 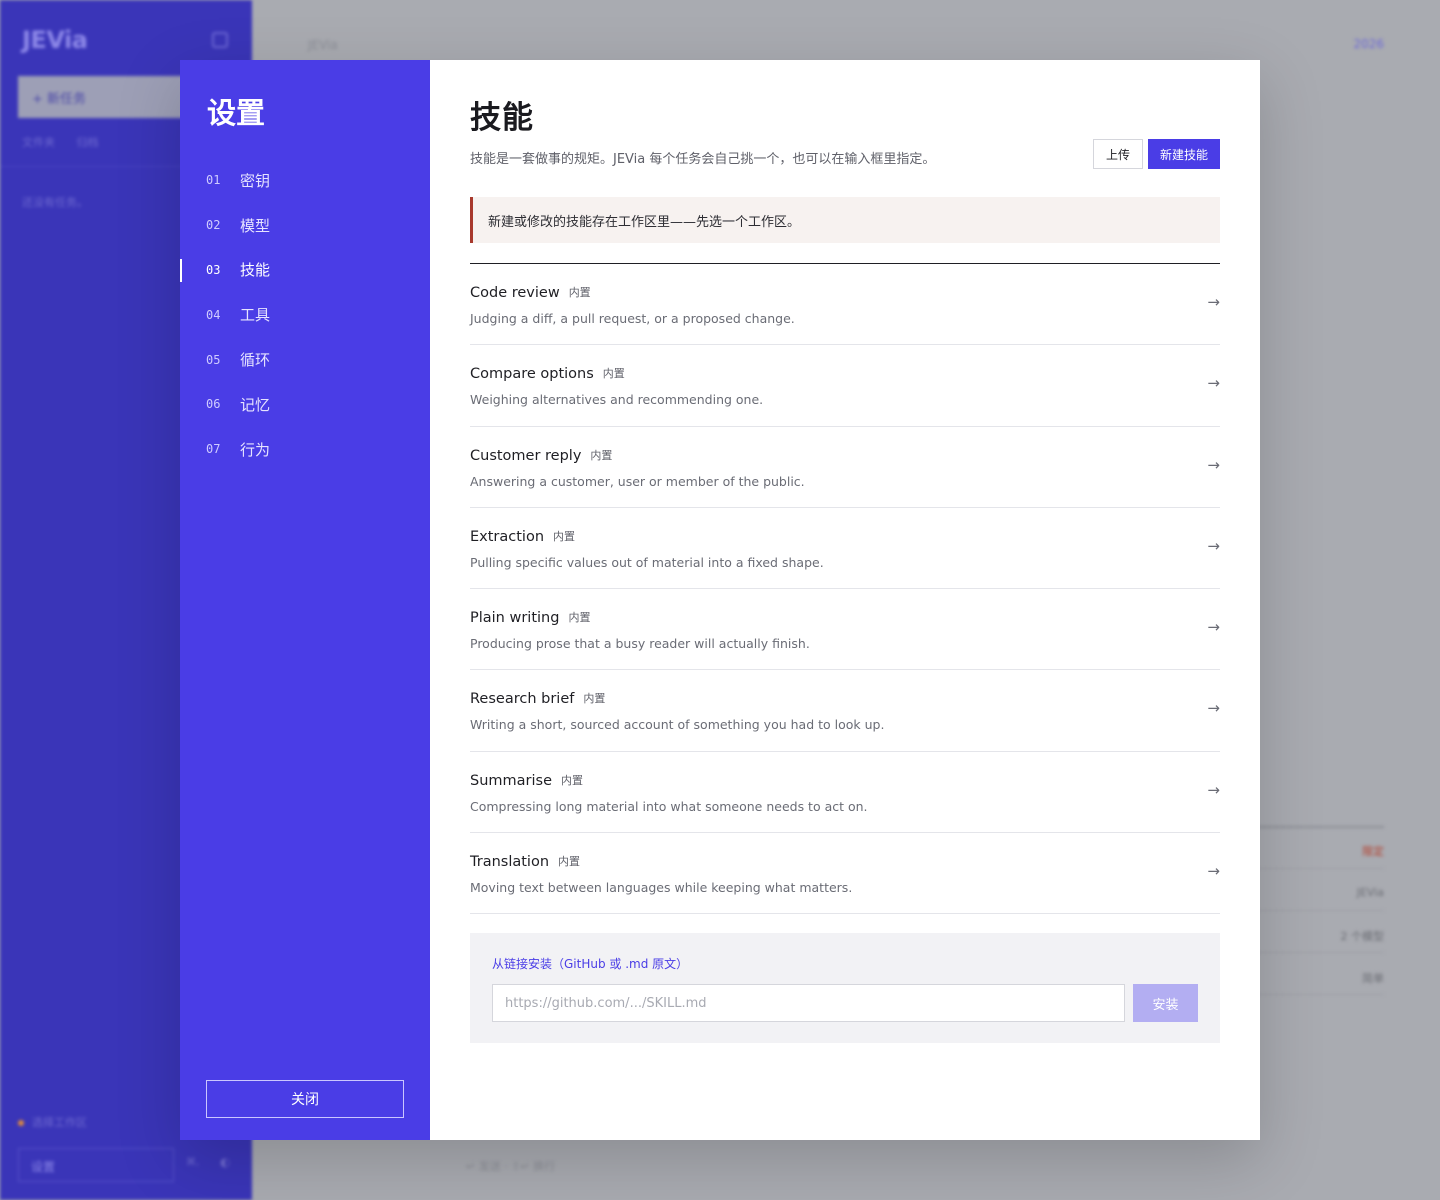 I want to click on skill-name: Summarise, so click(x=511, y=780).